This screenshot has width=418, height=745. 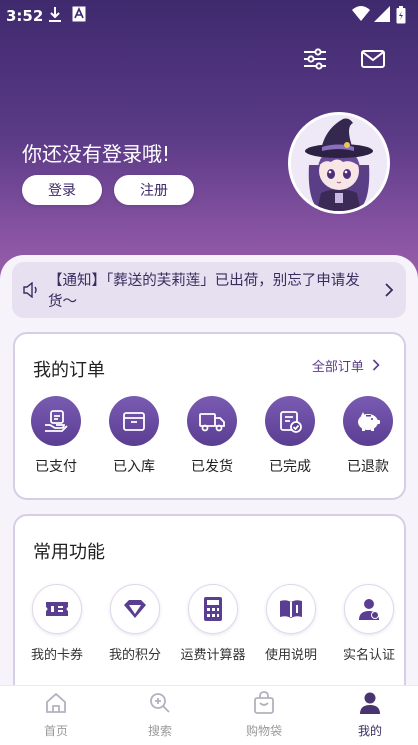 I want to click on tool-real-name-verification: 实名认证, so click(x=369, y=623).